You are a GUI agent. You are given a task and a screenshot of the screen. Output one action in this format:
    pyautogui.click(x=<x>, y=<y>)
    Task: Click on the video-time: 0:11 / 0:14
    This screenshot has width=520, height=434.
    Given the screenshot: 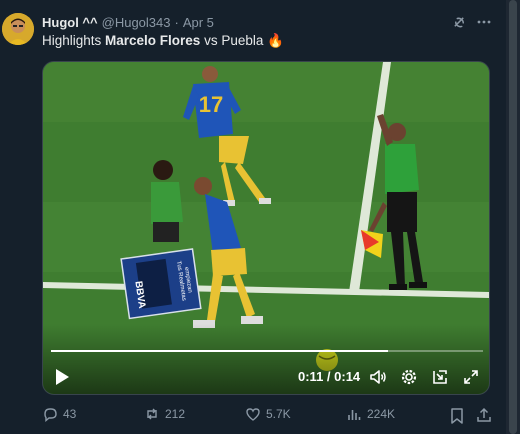 What is the action you would take?
    pyautogui.click(x=329, y=376)
    